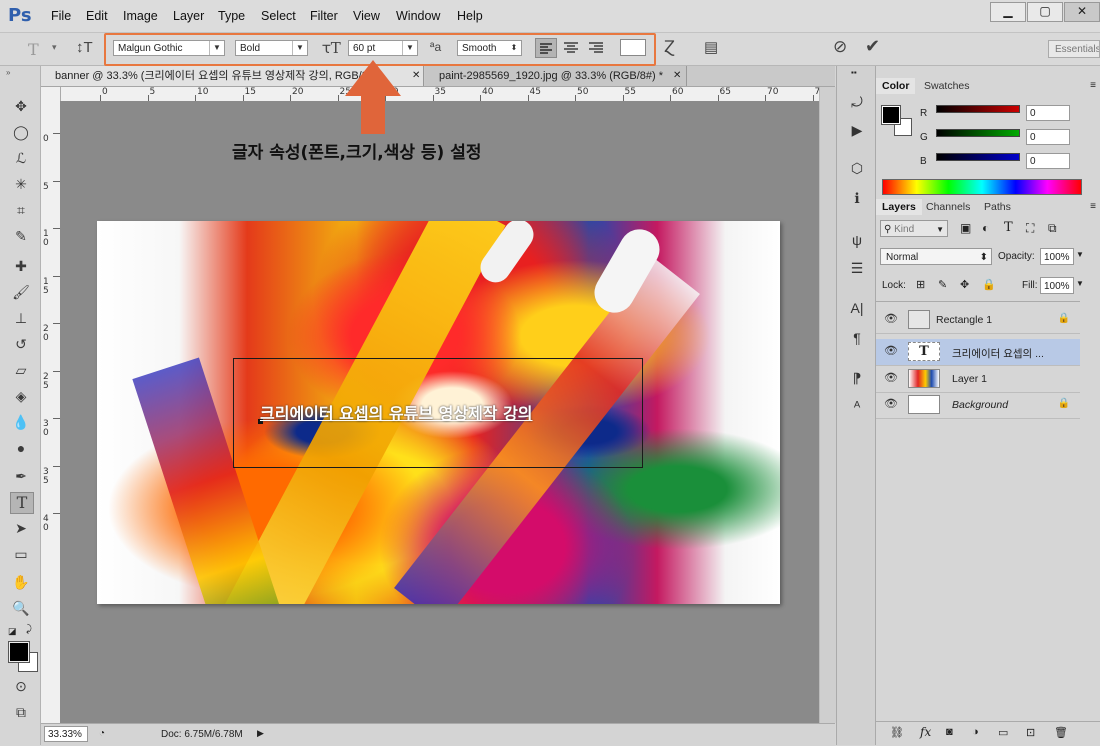 The image size is (1100, 746). What do you see at coordinates (978, 133) in the screenshot?
I see `green-slider` at bounding box center [978, 133].